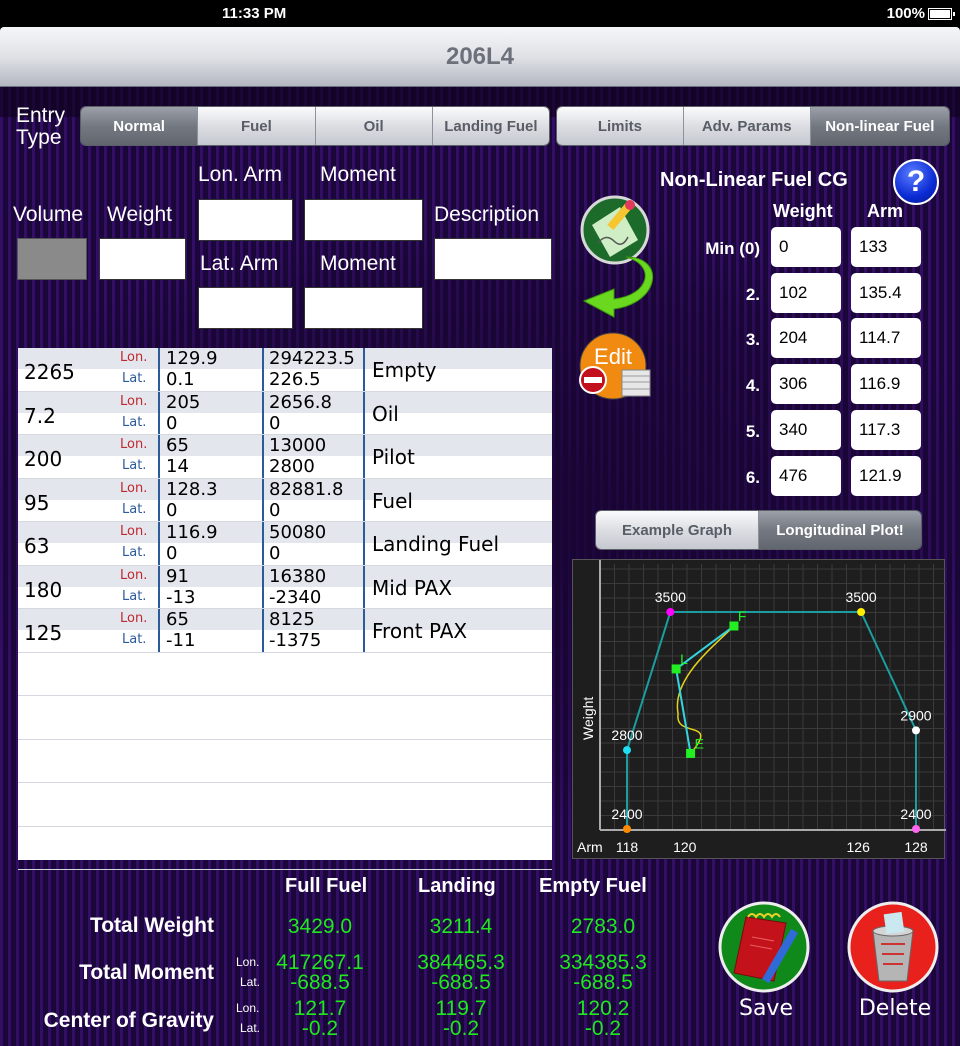  What do you see at coordinates (620, 126) in the screenshot?
I see `tab-limits: Limits` at bounding box center [620, 126].